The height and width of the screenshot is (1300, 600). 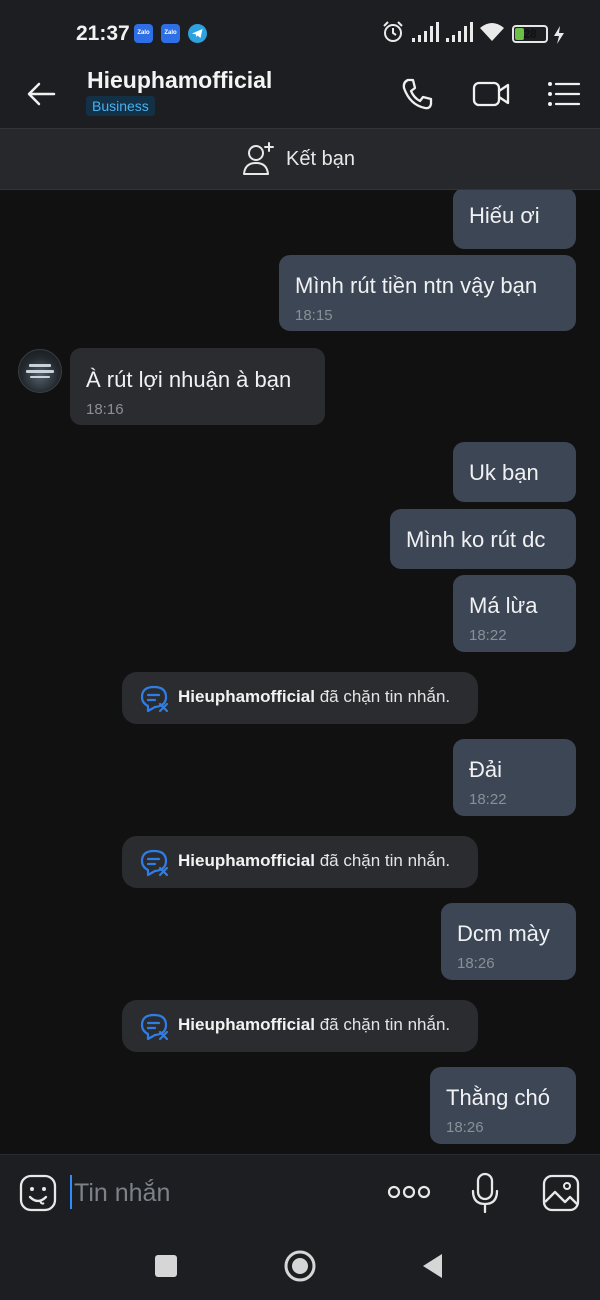 What do you see at coordinates (71, 1192) in the screenshot?
I see `text-cursor` at bounding box center [71, 1192].